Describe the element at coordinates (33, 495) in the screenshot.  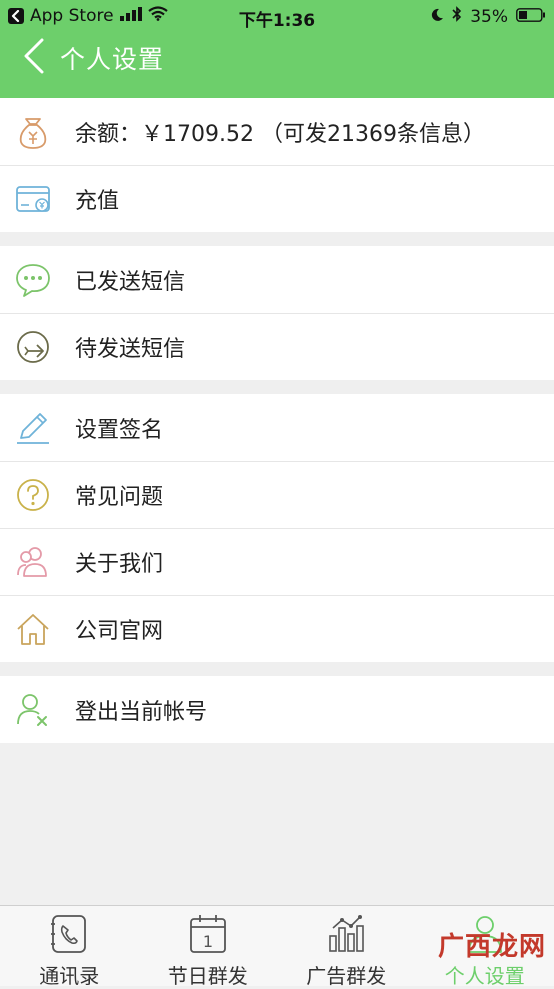
I see `question-icon` at that location.